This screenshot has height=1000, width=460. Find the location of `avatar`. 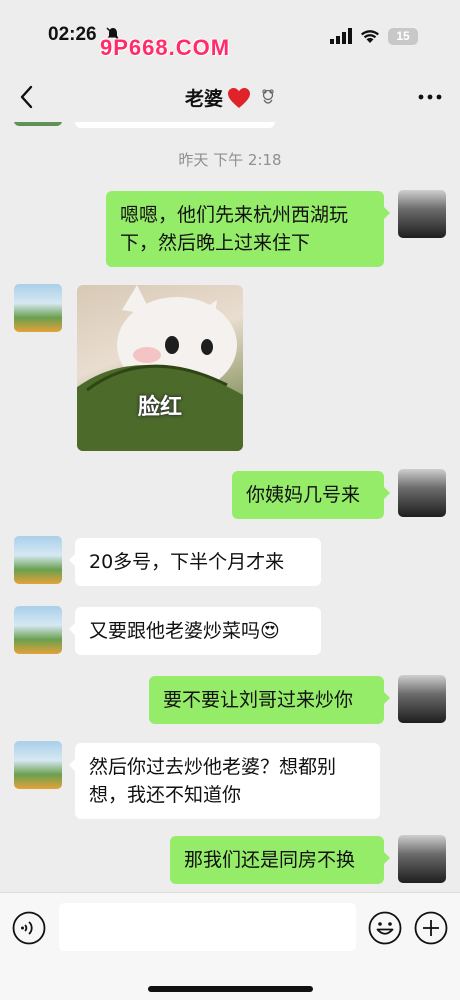

avatar is located at coordinates (38, 124).